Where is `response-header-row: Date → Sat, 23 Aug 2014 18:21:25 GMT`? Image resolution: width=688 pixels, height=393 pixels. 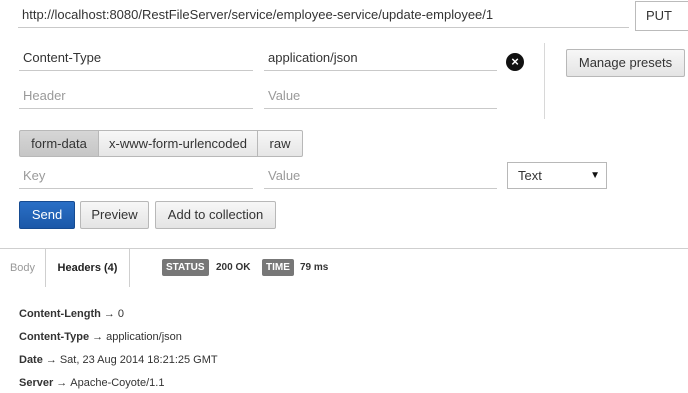 response-header-row: Date → Sat, 23 Aug 2014 18:21:25 GMT is located at coordinates (118, 360).